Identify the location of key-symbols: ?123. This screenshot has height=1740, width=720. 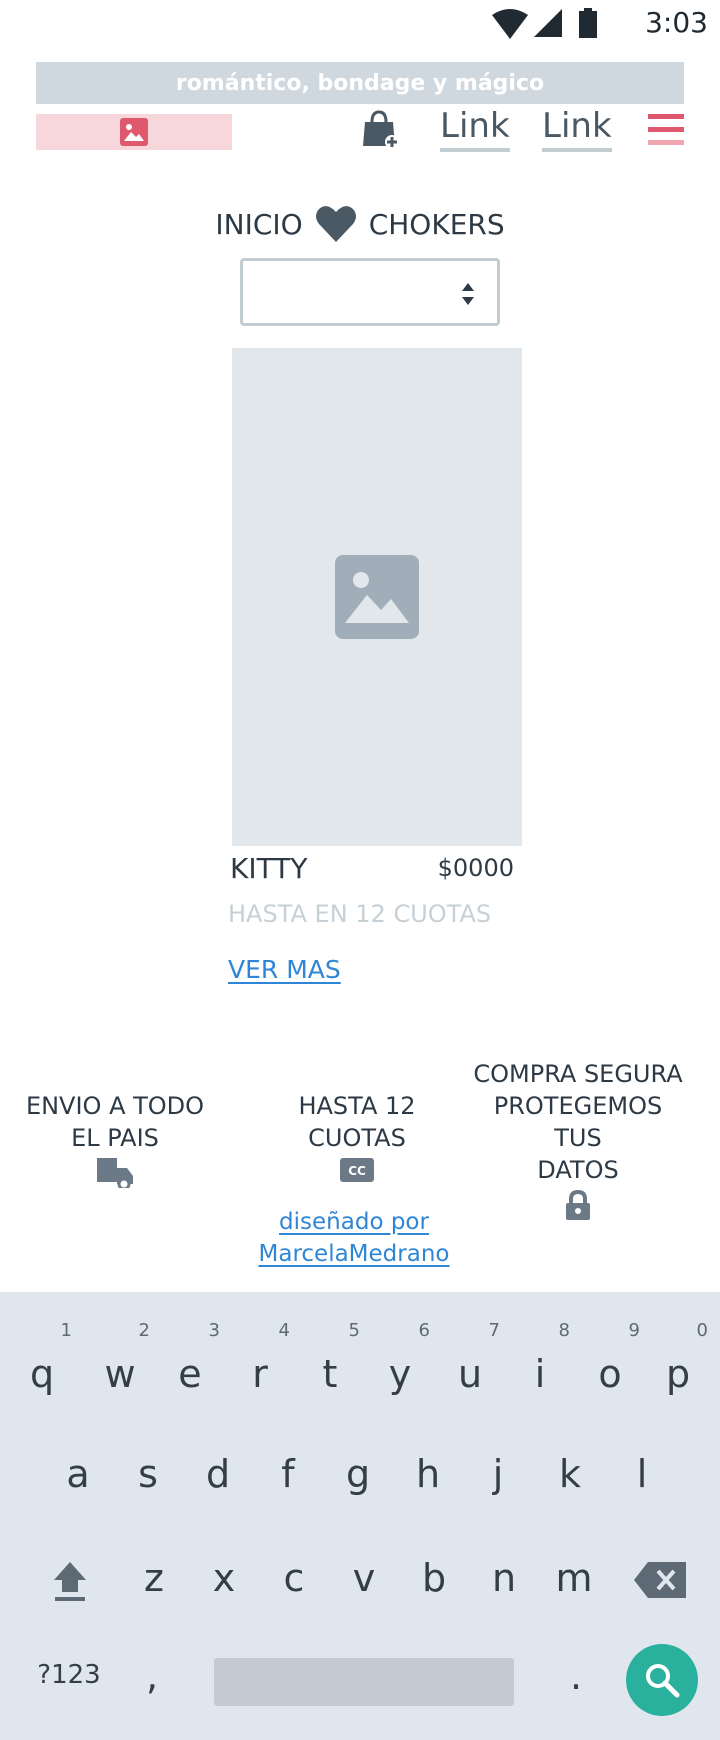
(69, 1675).